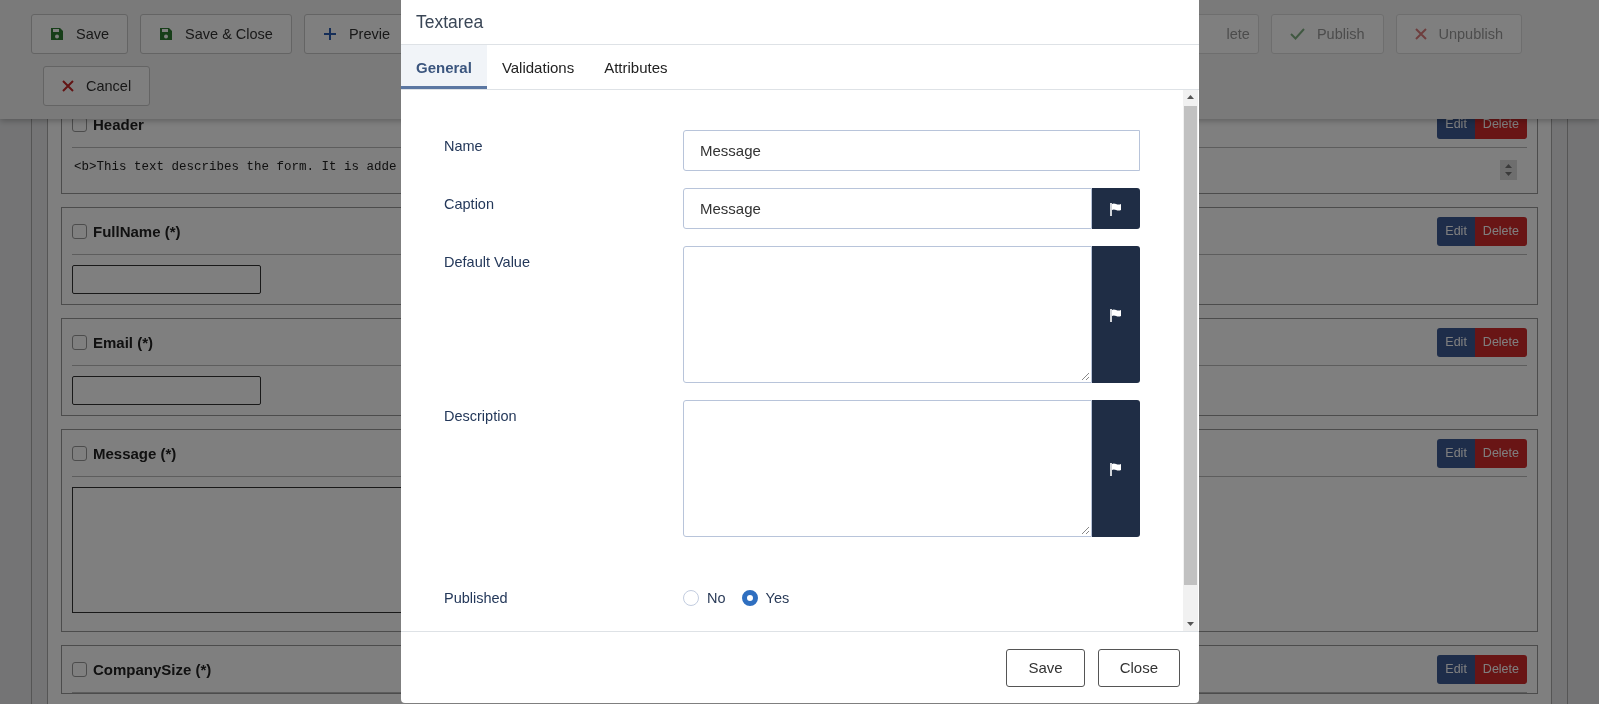 Image resolution: width=1599 pixels, height=704 pixels. I want to click on toolbar-button: Cancel, so click(97, 86).